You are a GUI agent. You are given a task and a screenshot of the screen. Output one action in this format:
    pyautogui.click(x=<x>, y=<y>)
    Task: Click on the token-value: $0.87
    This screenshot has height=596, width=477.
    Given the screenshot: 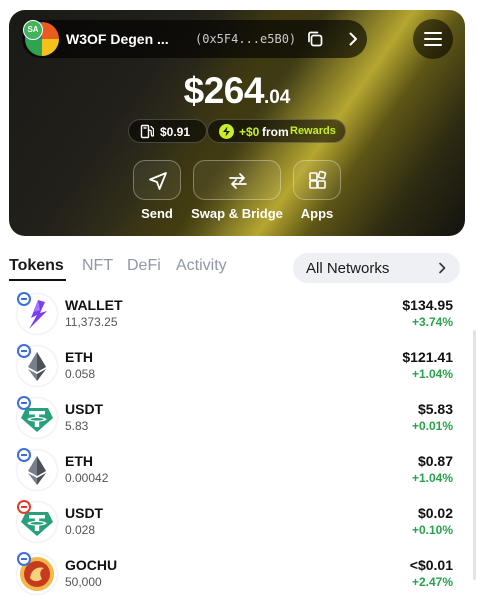 What is the action you would take?
    pyautogui.click(x=435, y=461)
    